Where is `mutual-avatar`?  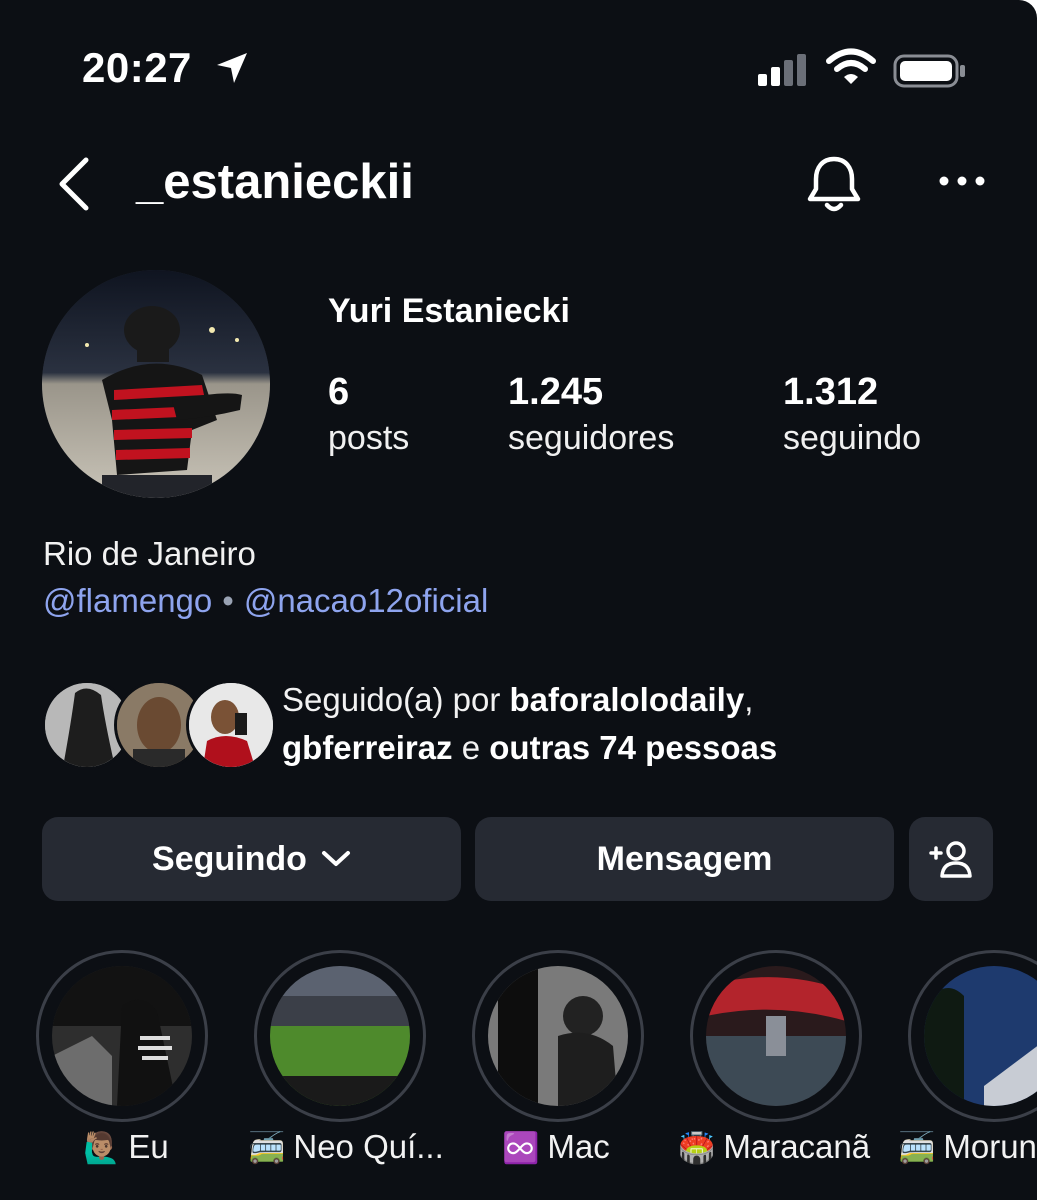
mutual-avatar is located at coordinates (231, 725).